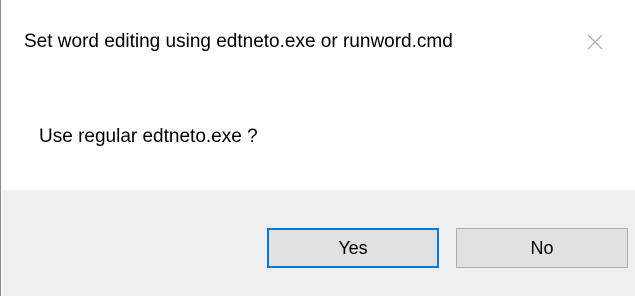 The image size is (635, 296). Describe the element at coordinates (353, 248) in the screenshot. I see `yes-button: Yes` at that location.